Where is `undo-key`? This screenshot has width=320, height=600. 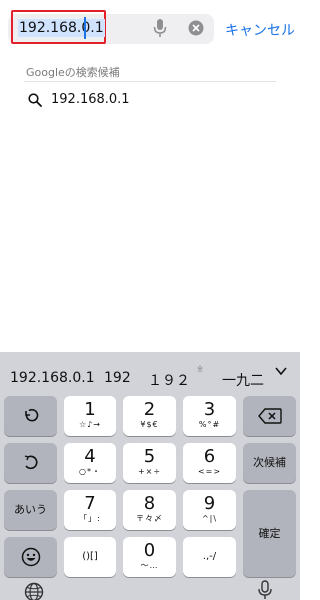
undo-key is located at coordinates (30, 416).